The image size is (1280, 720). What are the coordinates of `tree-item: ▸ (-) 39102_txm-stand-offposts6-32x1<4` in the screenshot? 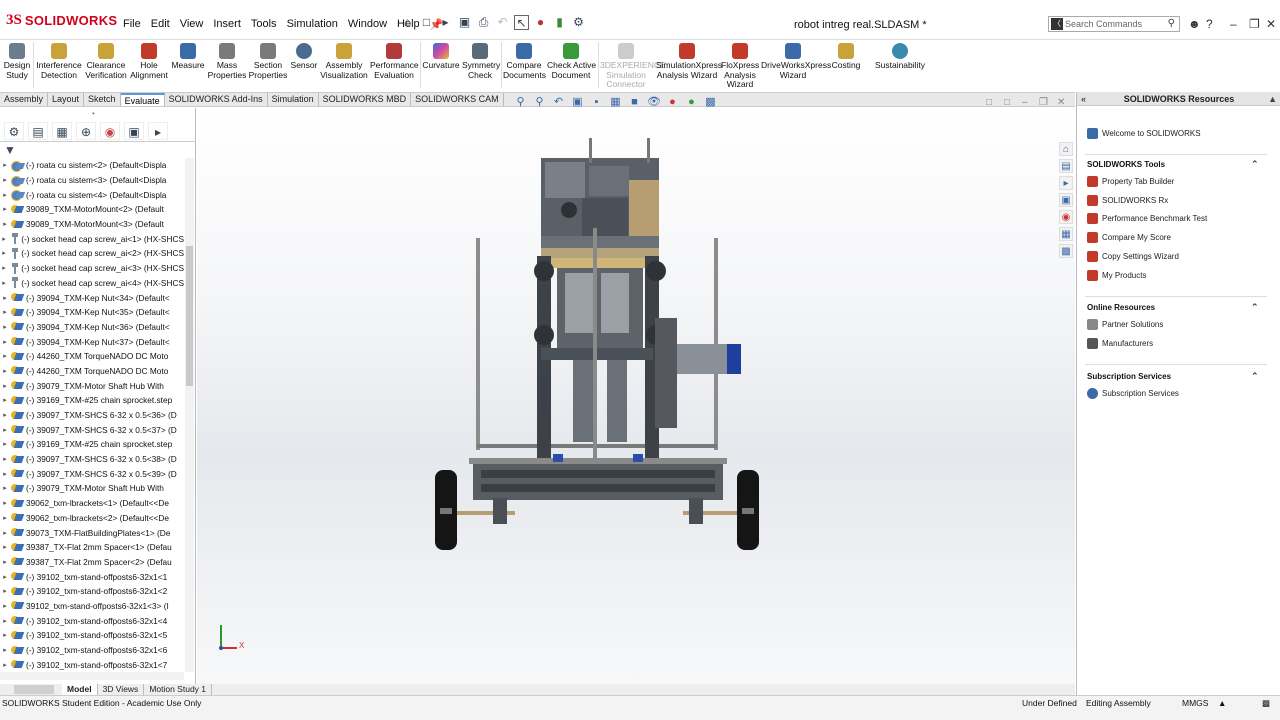 It's located at (92, 620).